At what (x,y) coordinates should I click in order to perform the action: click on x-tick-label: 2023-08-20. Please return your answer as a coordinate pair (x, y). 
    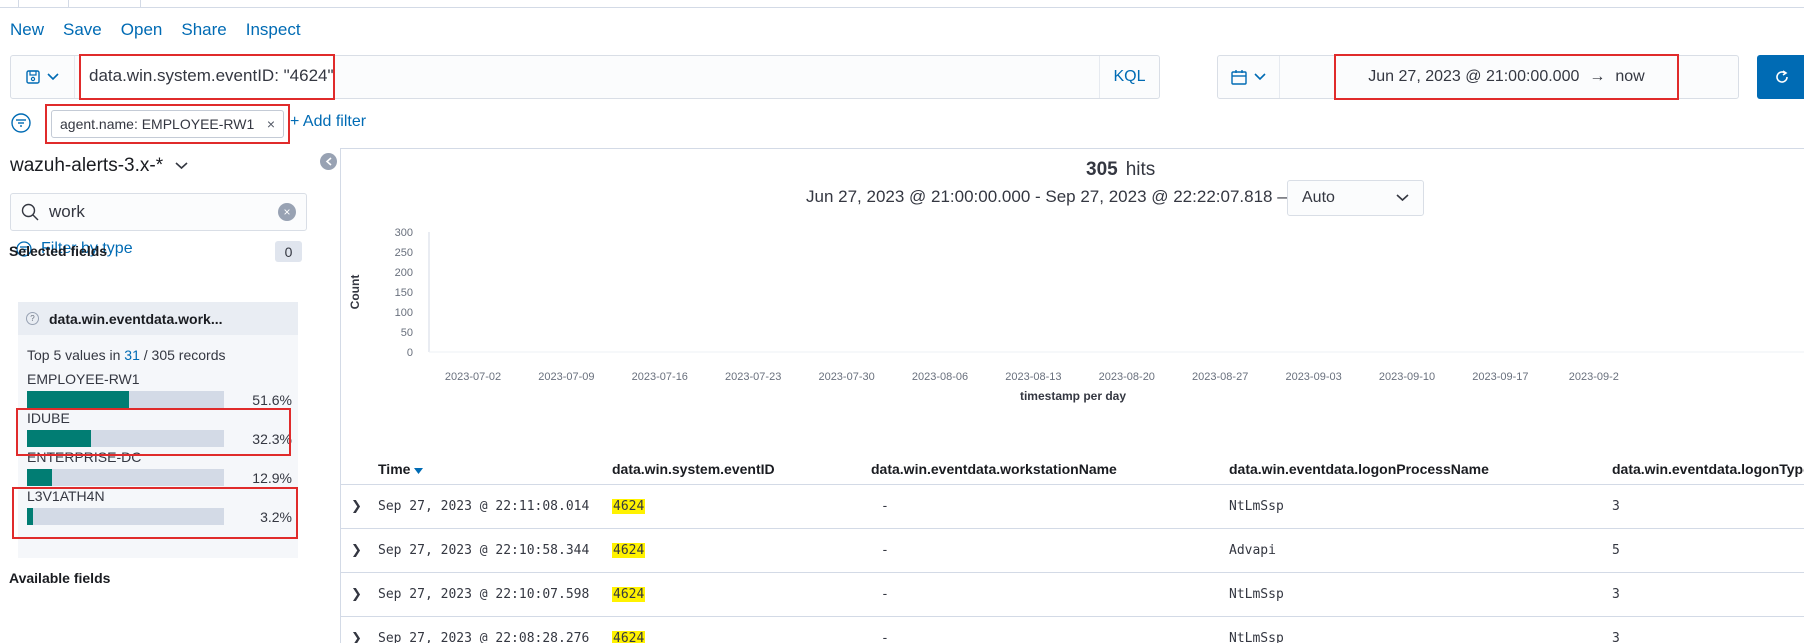
    Looking at the image, I should click on (1127, 377).